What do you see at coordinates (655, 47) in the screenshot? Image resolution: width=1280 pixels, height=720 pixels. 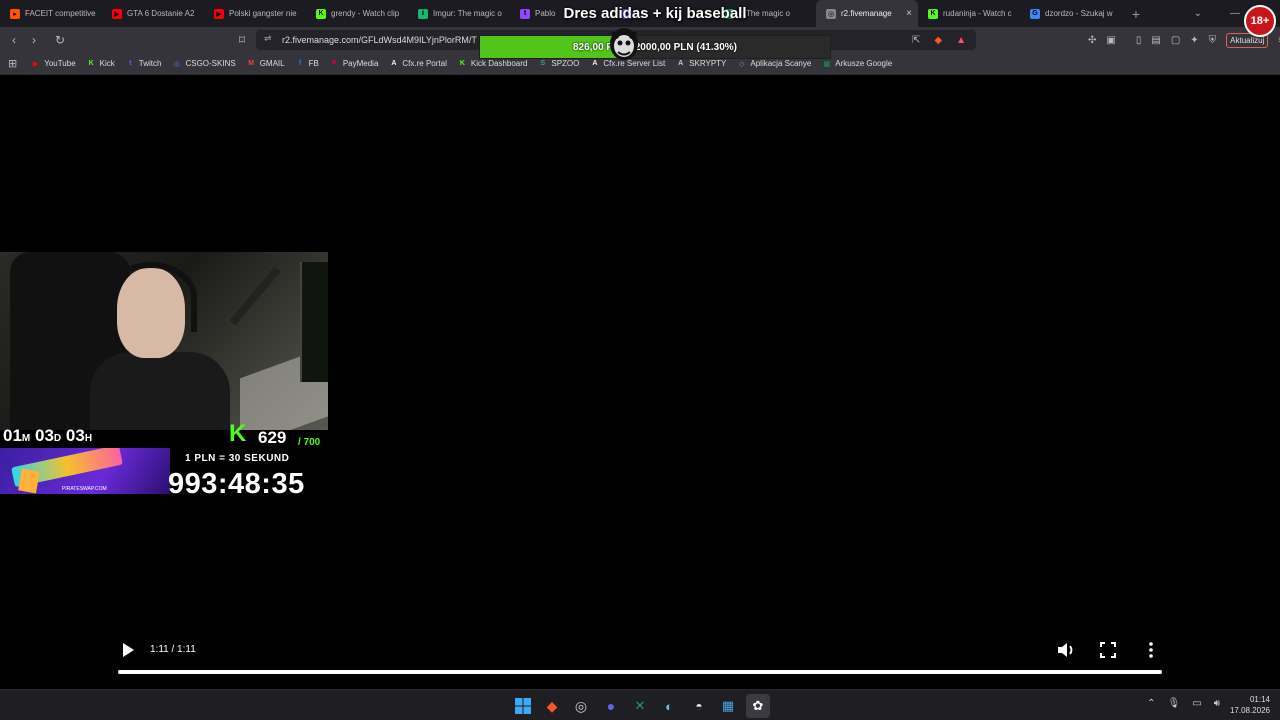 I see `donation-progress-bar: 826,00 PLN / 2000,00 PLN (41.30%)` at bounding box center [655, 47].